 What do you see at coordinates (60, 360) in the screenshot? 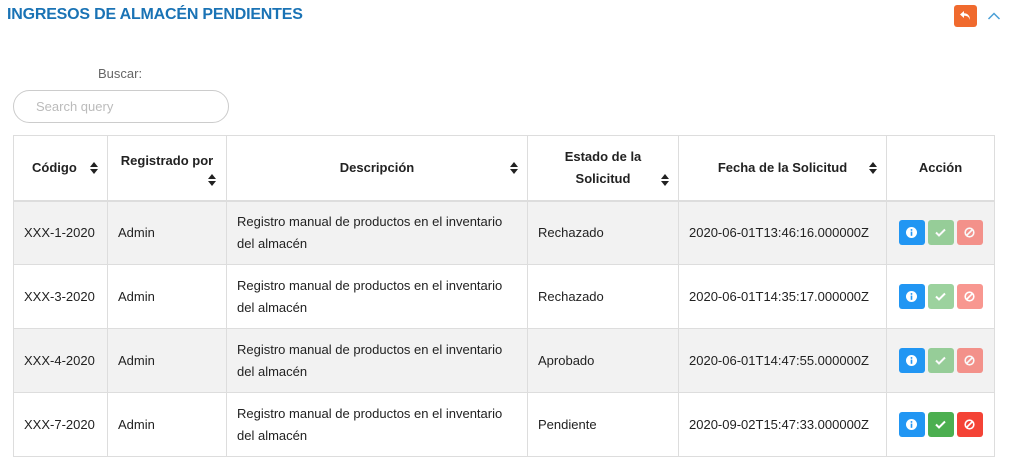
I see `cell-codigo: XXX-4-2020` at bounding box center [60, 360].